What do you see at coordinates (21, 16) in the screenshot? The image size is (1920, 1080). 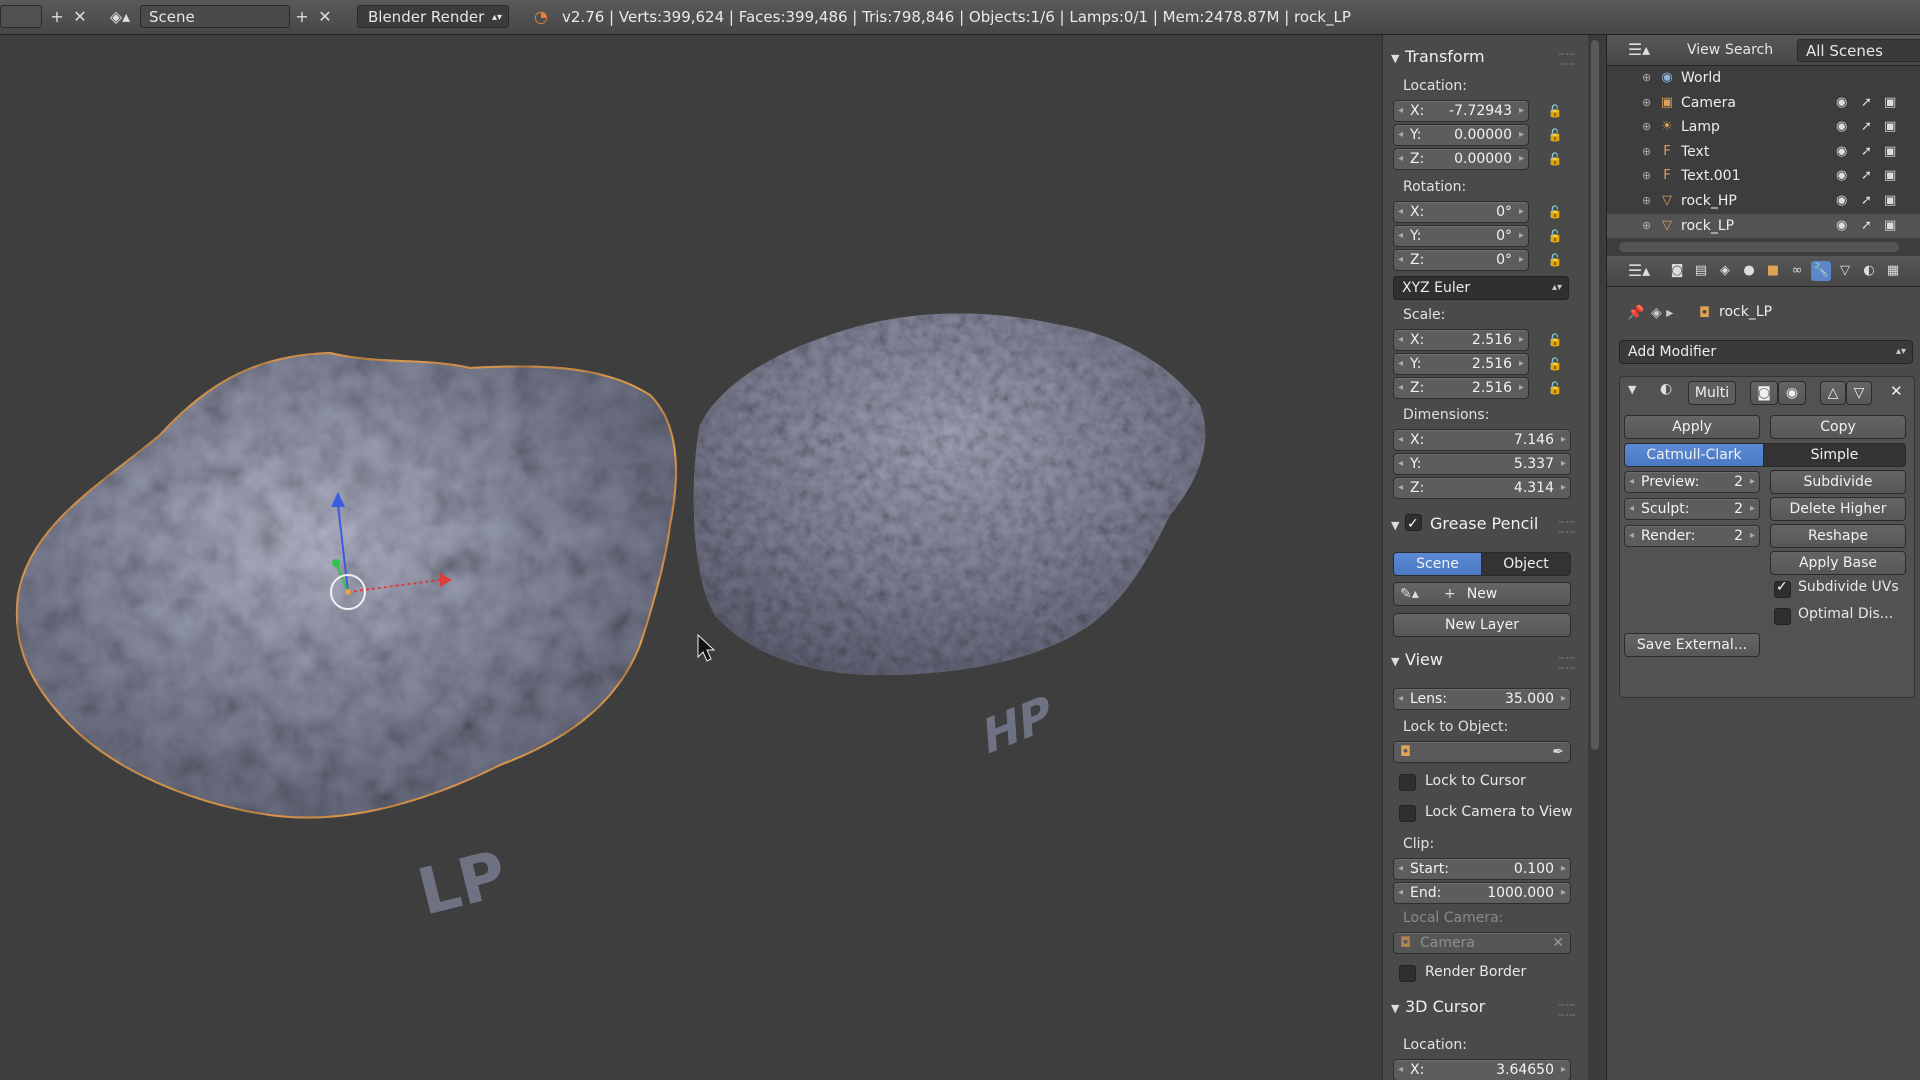 I see `screen-selector` at bounding box center [21, 16].